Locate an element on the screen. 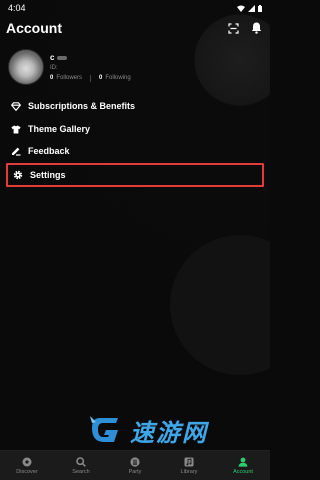  watermark-text: 速游网 is located at coordinates (169, 433).